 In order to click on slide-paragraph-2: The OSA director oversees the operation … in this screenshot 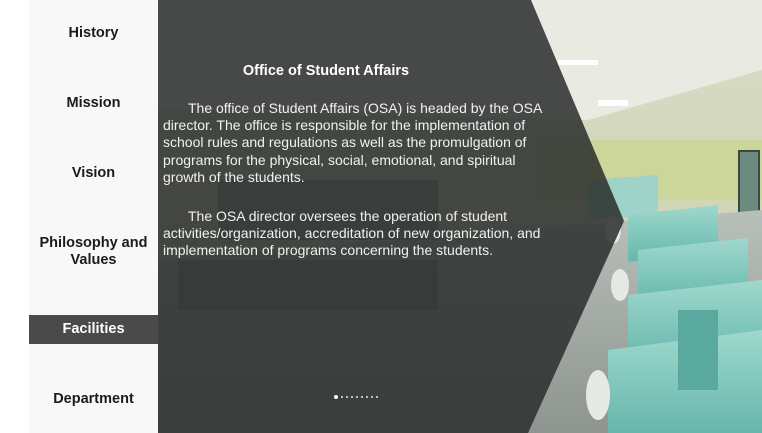, I will do `click(352, 233)`.